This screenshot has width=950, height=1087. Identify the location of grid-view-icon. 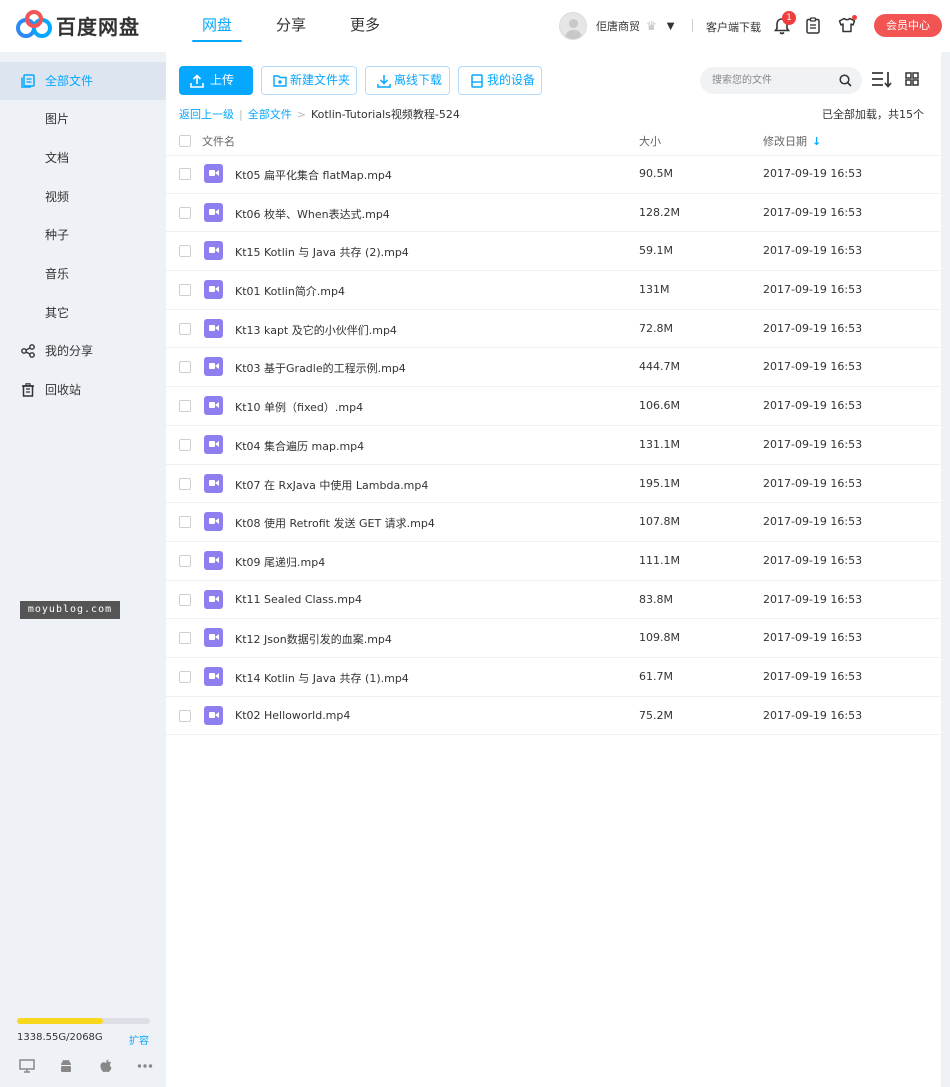
(912, 79).